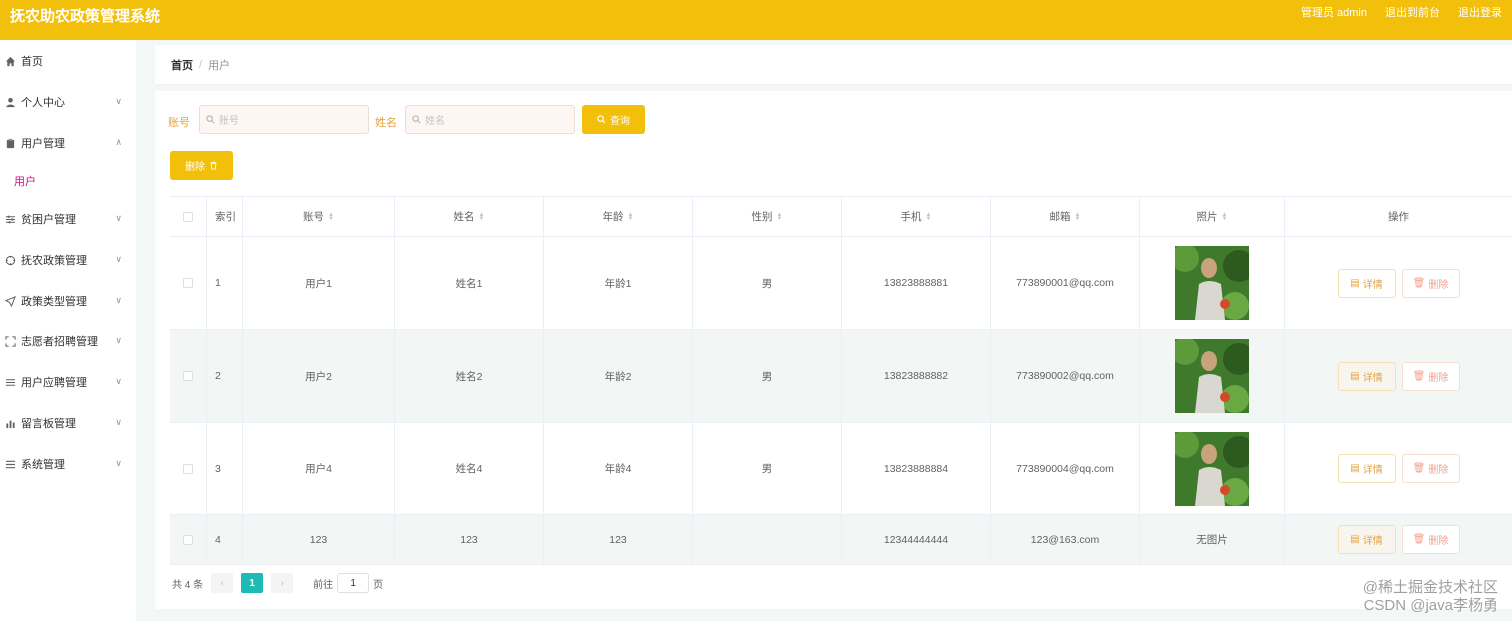 This screenshot has width=1512, height=621. What do you see at coordinates (490, 119) in the screenshot?
I see `name-search-input: 姓名` at bounding box center [490, 119].